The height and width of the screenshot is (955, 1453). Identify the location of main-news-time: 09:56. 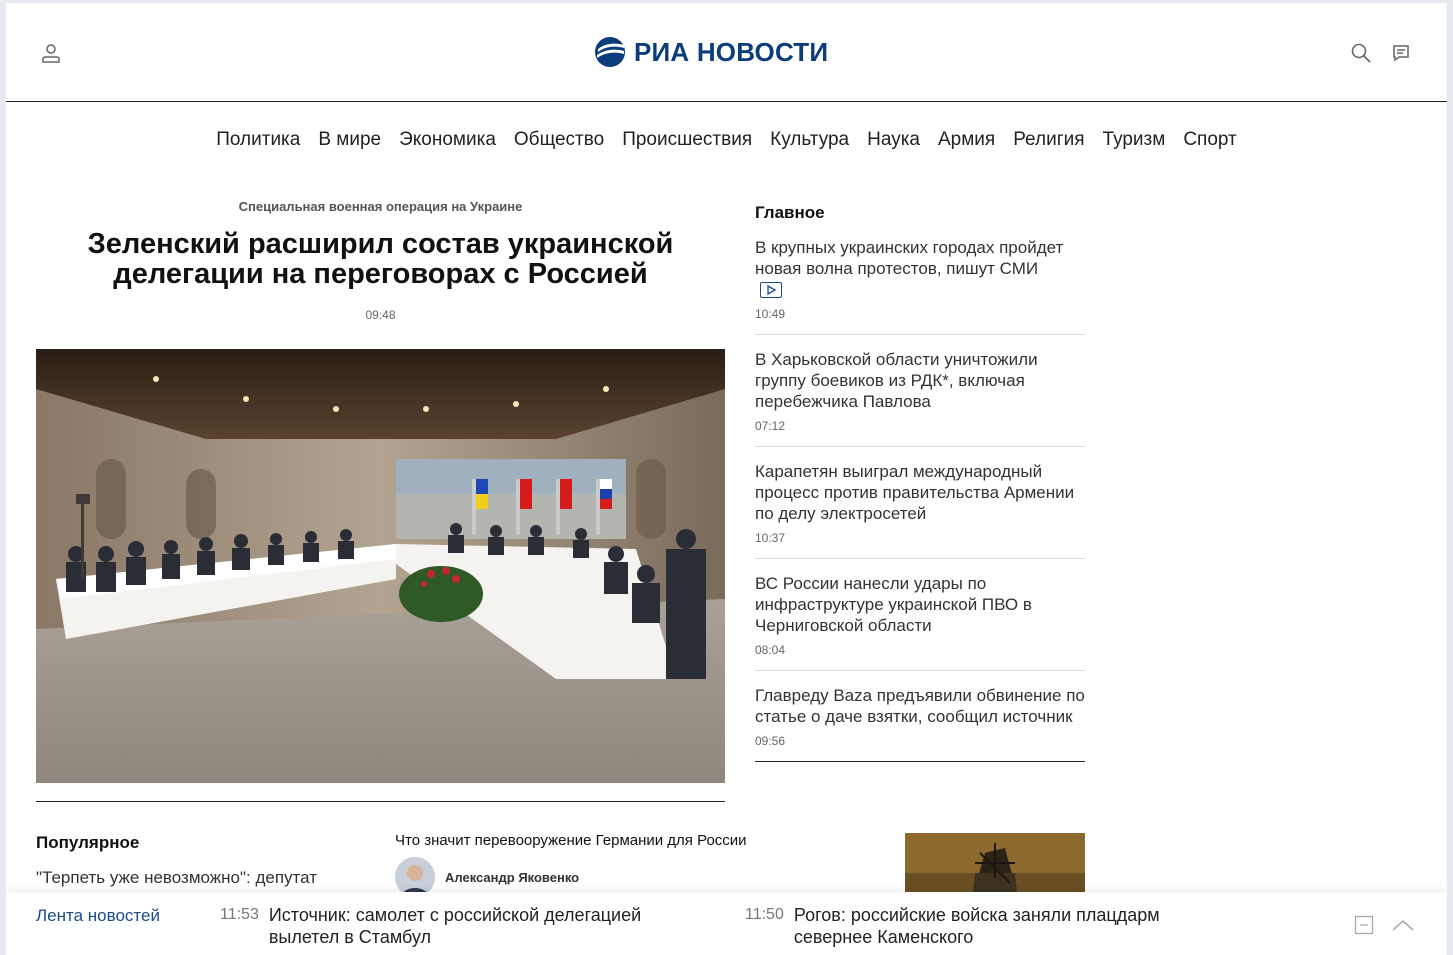
(770, 741).